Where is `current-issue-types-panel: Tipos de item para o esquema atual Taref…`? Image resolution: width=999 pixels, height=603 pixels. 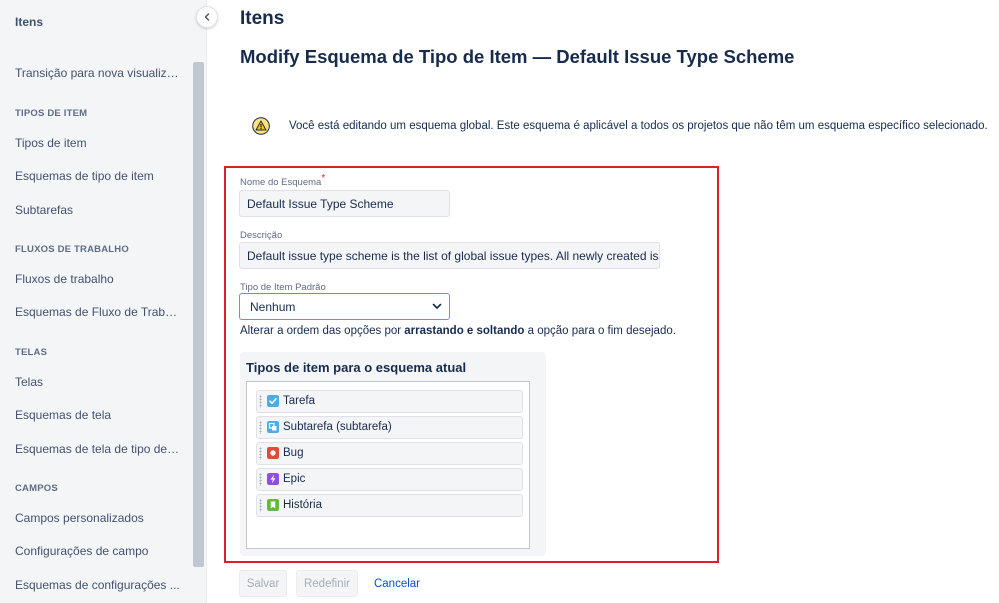
current-issue-types-panel: Tipos de item para o esquema atual Taref… is located at coordinates (393, 454).